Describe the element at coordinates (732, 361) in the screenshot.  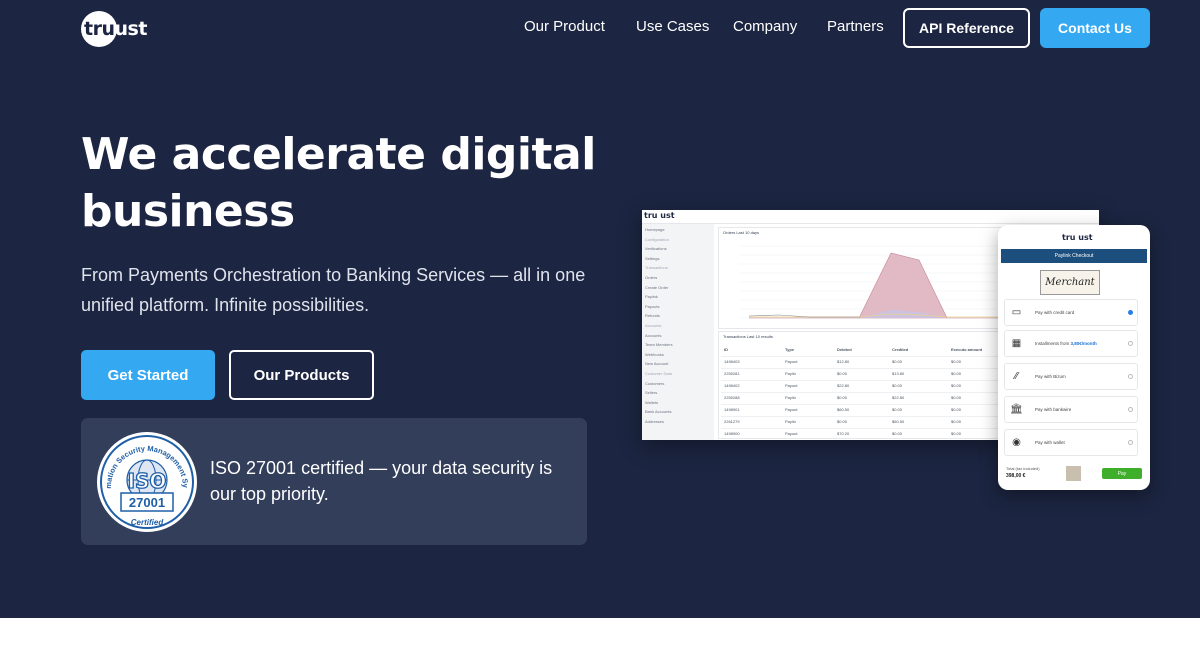
I see `table-cell: 1498403` at that location.